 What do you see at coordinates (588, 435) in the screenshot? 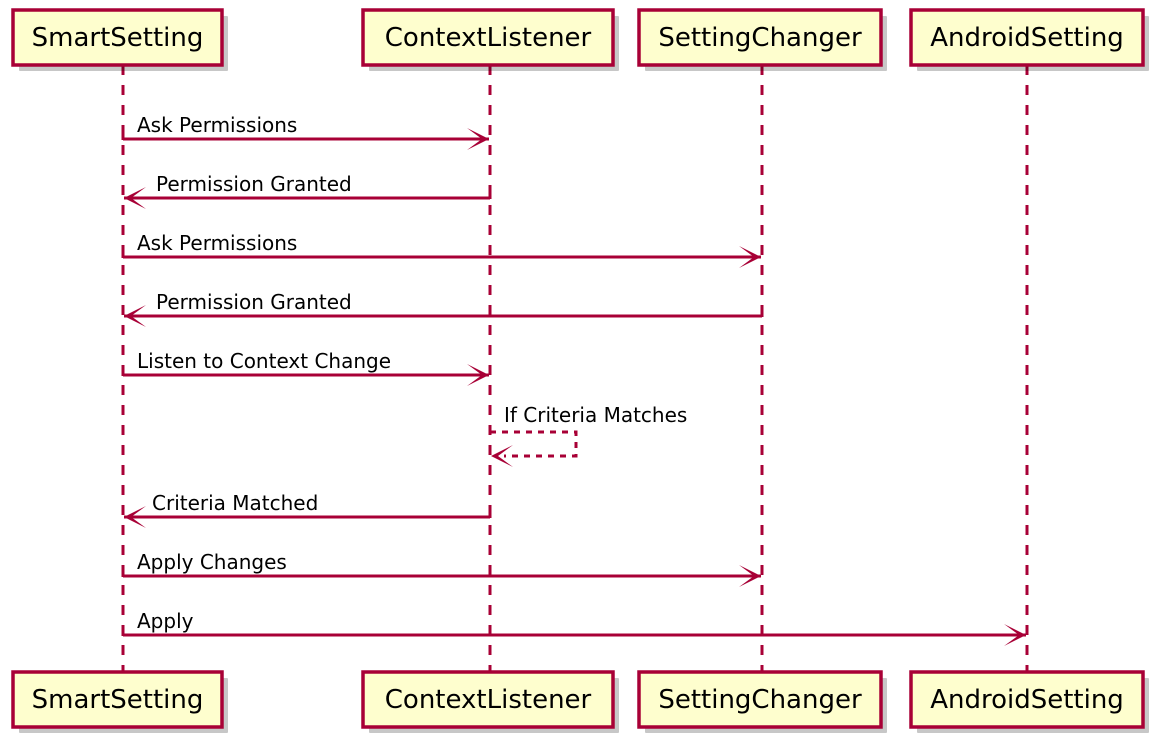
I see `message-6: If Criteria Matches` at bounding box center [588, 435].